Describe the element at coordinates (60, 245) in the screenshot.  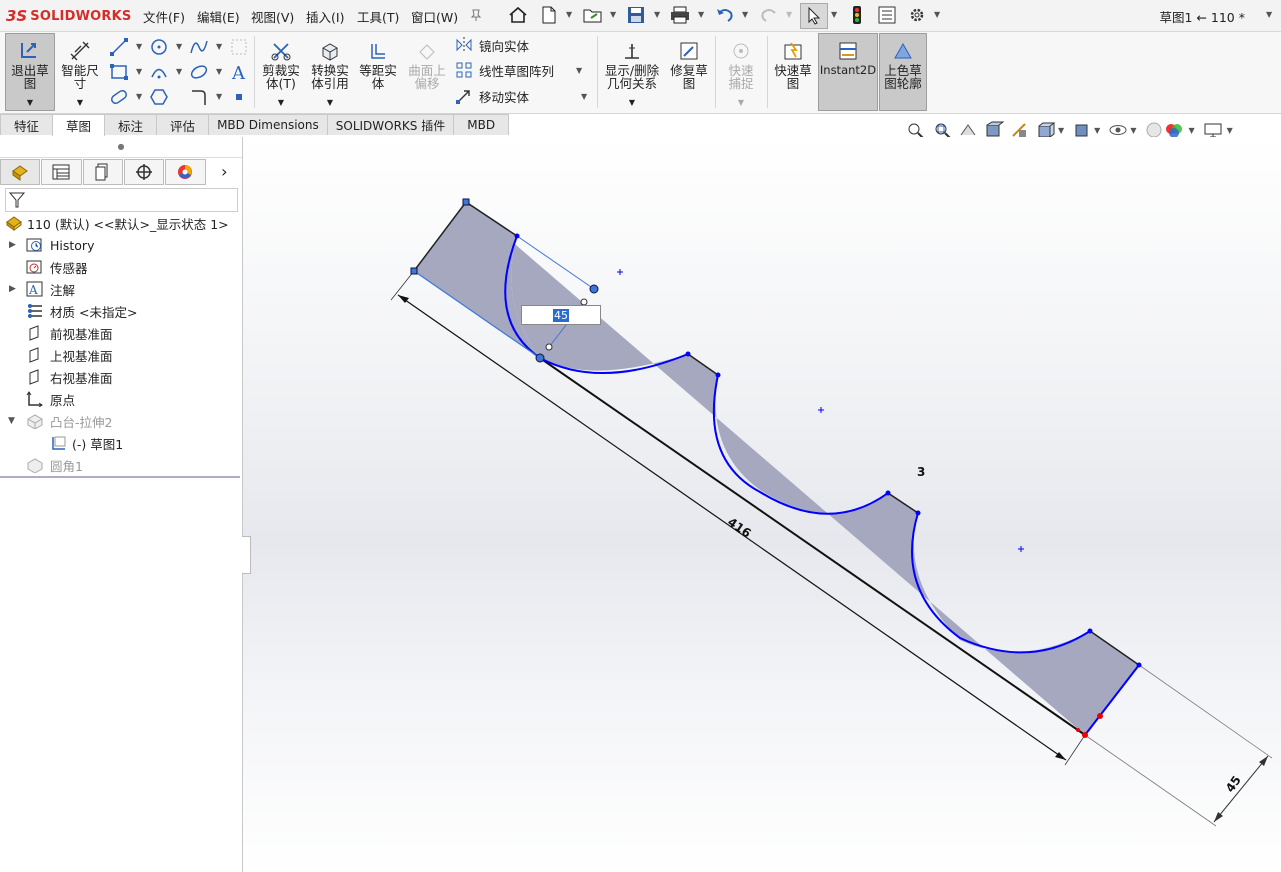
I see `tree-item-history: History` at that location.